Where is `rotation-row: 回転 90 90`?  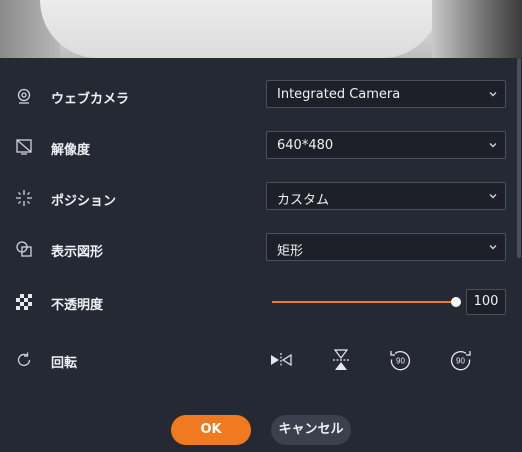 rotation-row: 回転 90 90 is located at coordinates (261, 360).